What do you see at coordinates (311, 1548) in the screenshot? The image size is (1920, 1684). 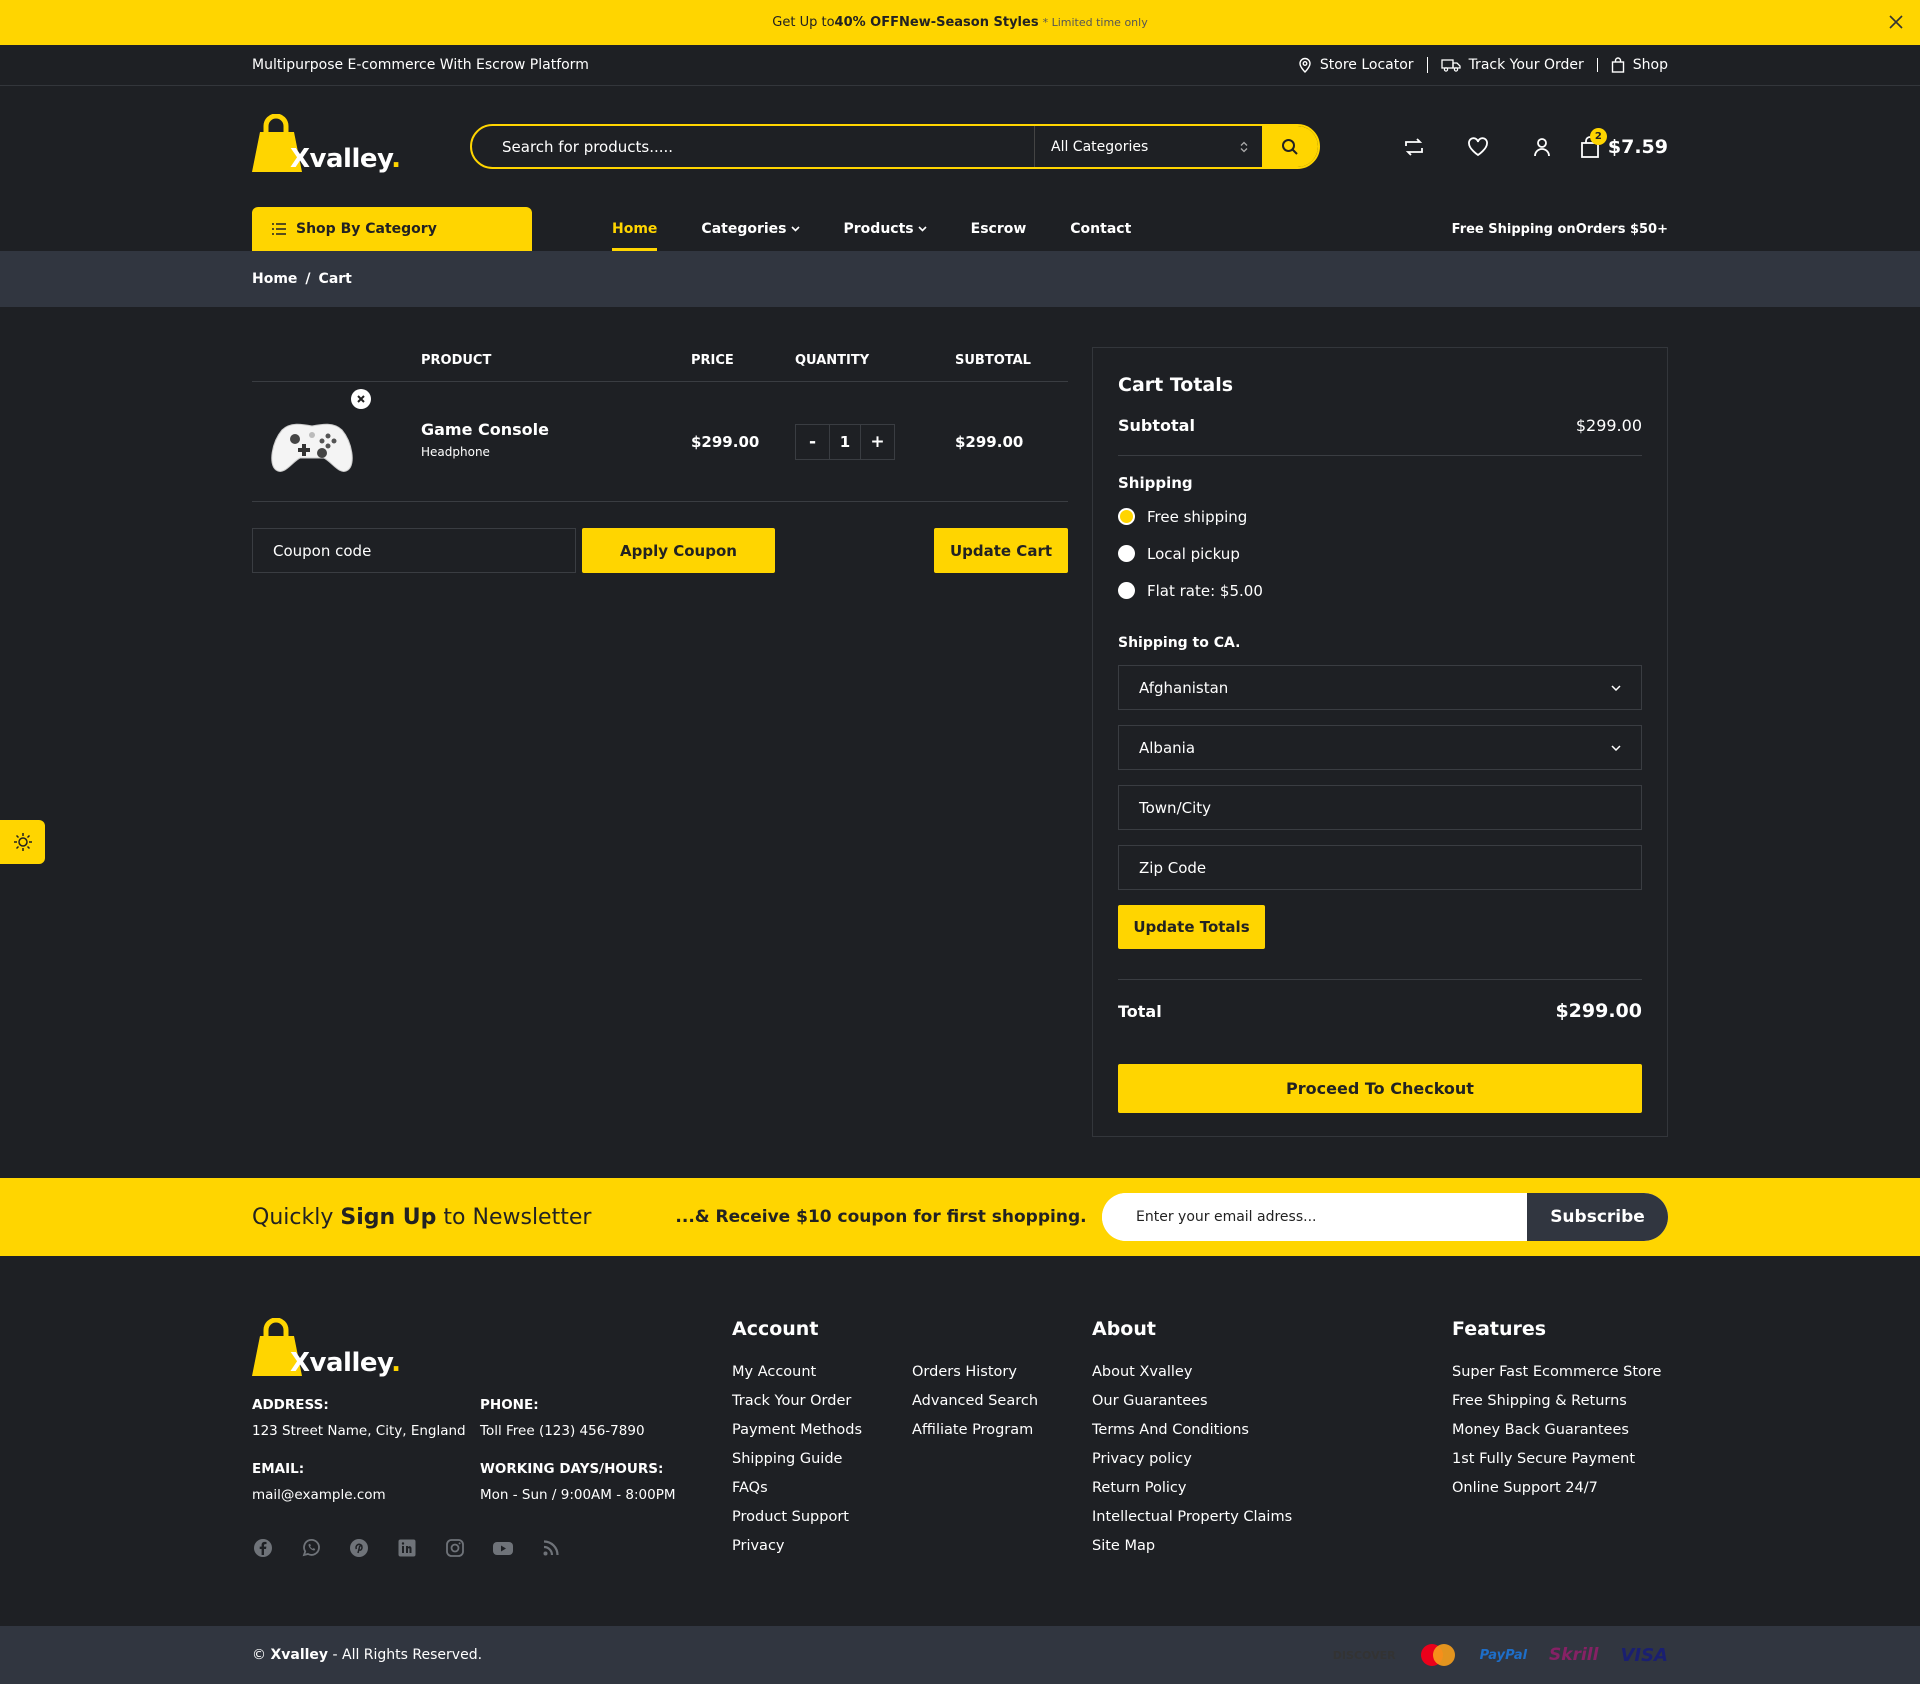 I see `whatsapp-icon` at bounding box center [311, 1548].